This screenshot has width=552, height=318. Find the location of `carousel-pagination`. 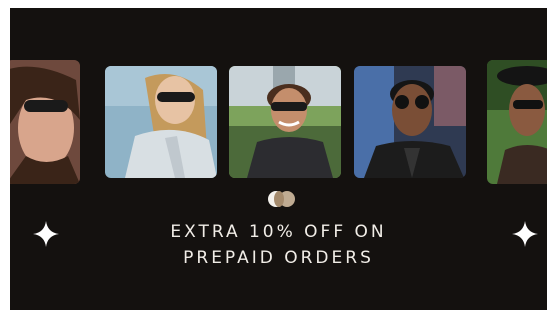

carousel-pagination is located at coordinates (288, 199).